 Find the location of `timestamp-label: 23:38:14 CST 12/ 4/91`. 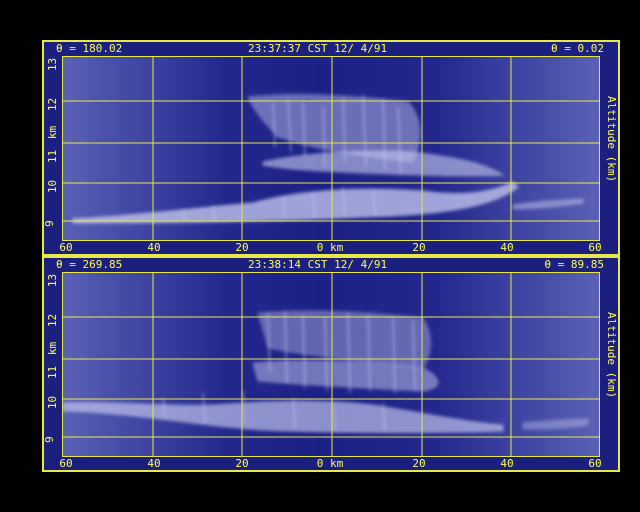

timestamp-label: 23:38:14 CST 12/ 4/91 is located at coordinates (318, 264).